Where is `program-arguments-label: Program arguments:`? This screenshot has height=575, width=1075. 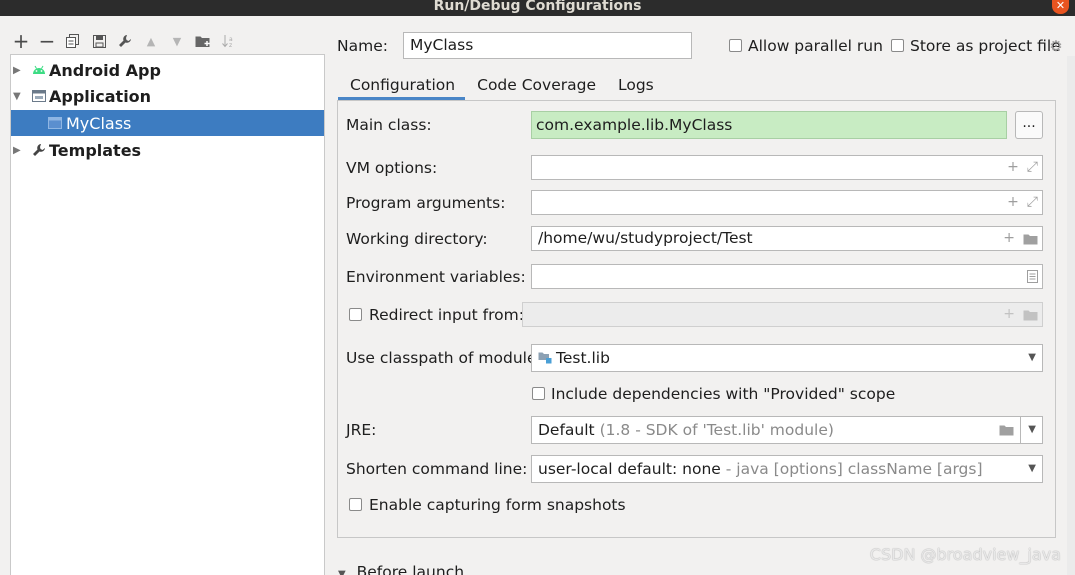 program-arguments-label: Program arguments: is located at coordinates (426, 203).